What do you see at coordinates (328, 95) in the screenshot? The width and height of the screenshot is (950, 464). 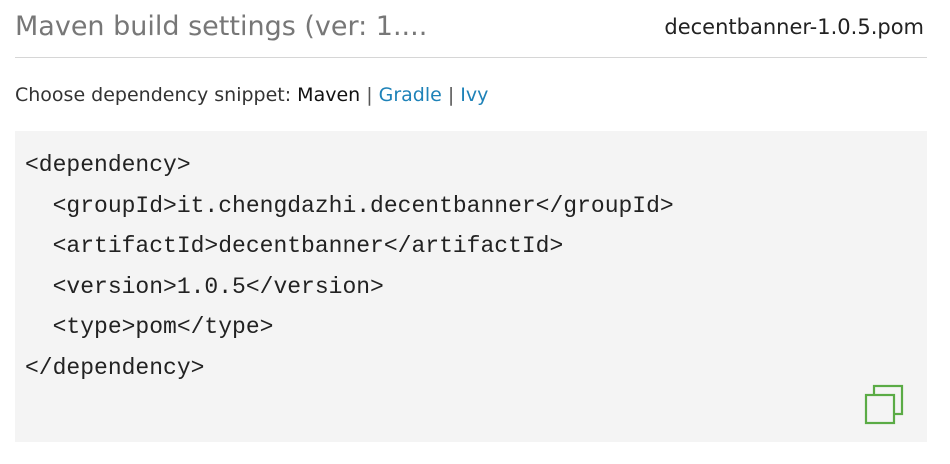 I see `option-maven: Maven` at bounding box center [328, 95].